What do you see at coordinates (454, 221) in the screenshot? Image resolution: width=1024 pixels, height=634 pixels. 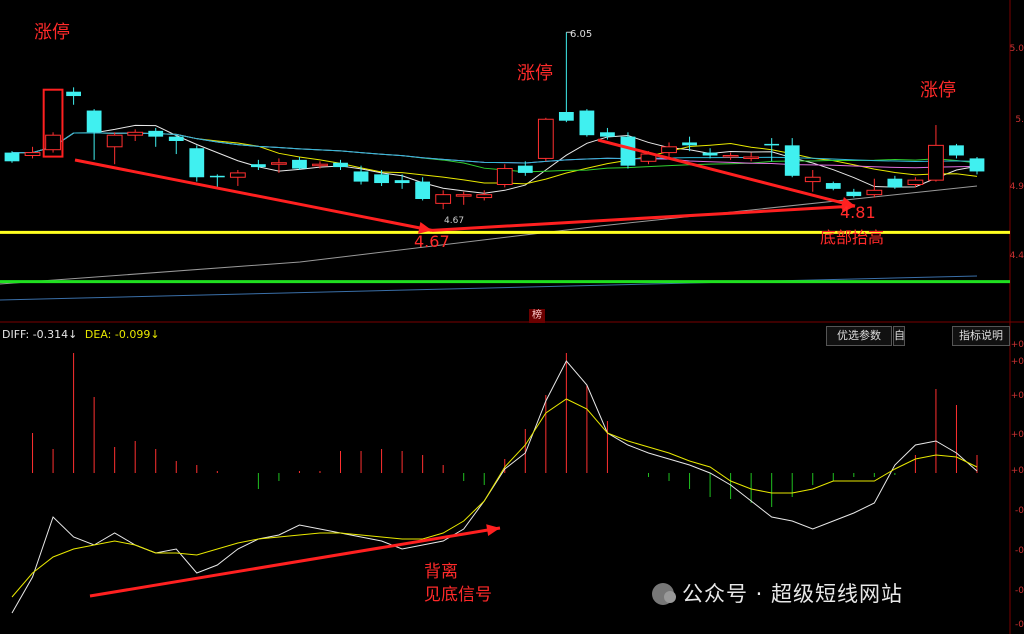 I see `low-small-label: 4.67` at bounding box center [454, 221].